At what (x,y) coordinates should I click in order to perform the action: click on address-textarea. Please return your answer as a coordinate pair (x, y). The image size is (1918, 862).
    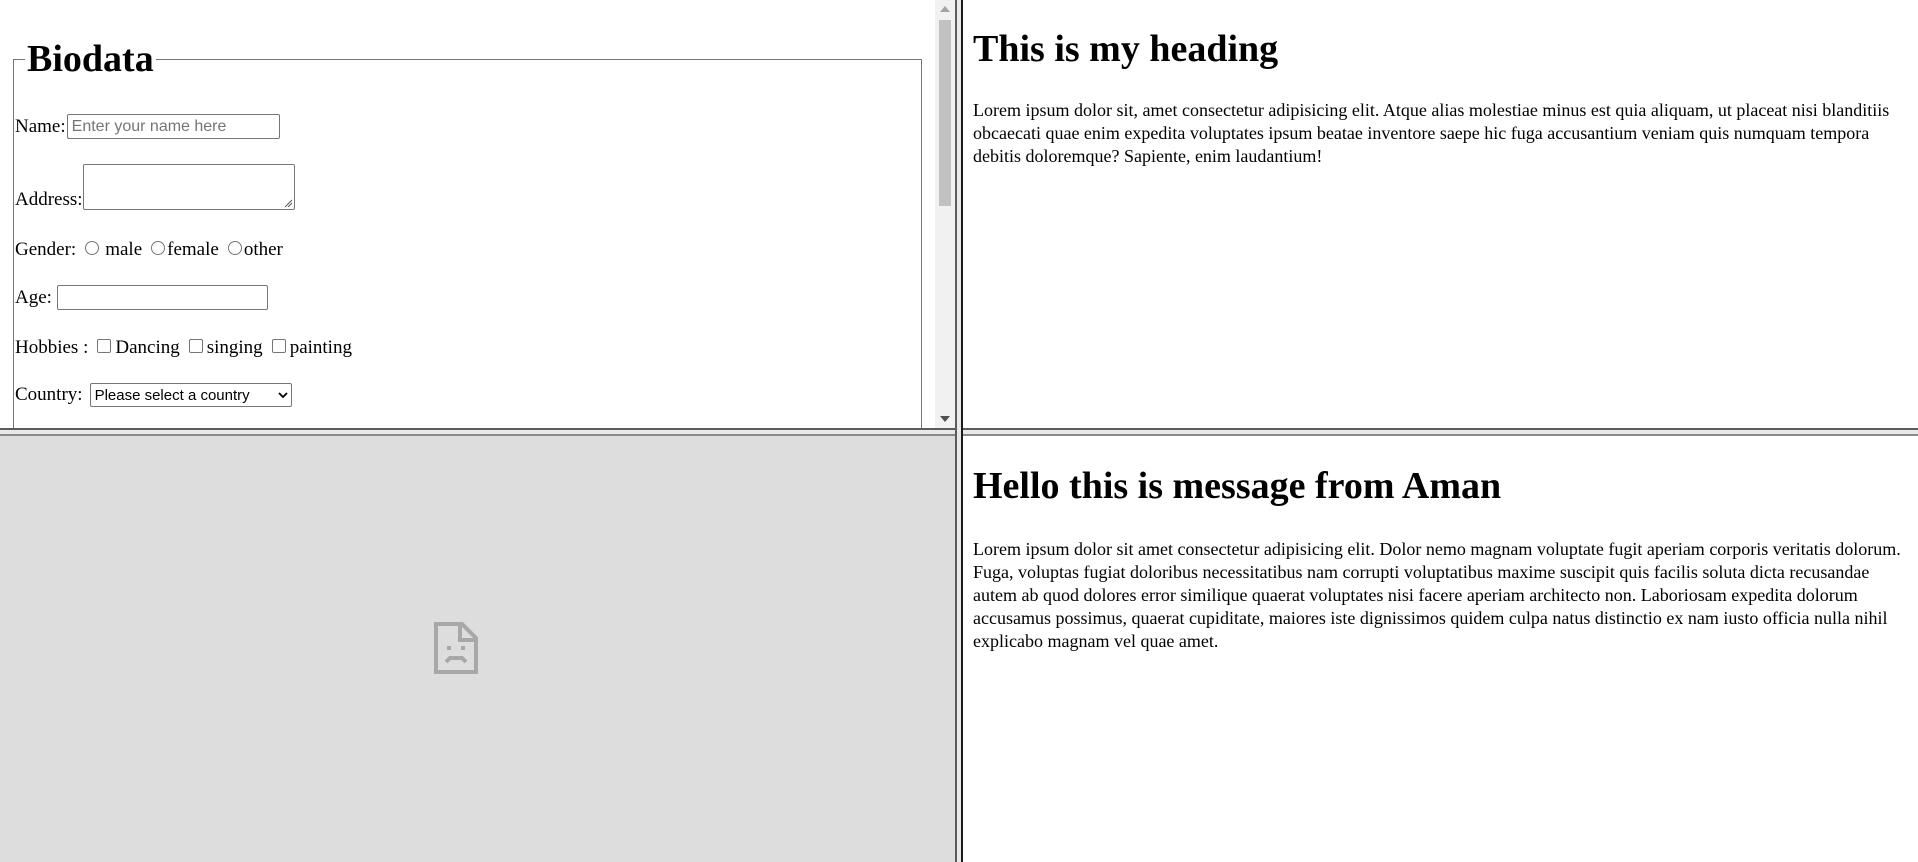
    Looking at the image, I should click on (188, 187).